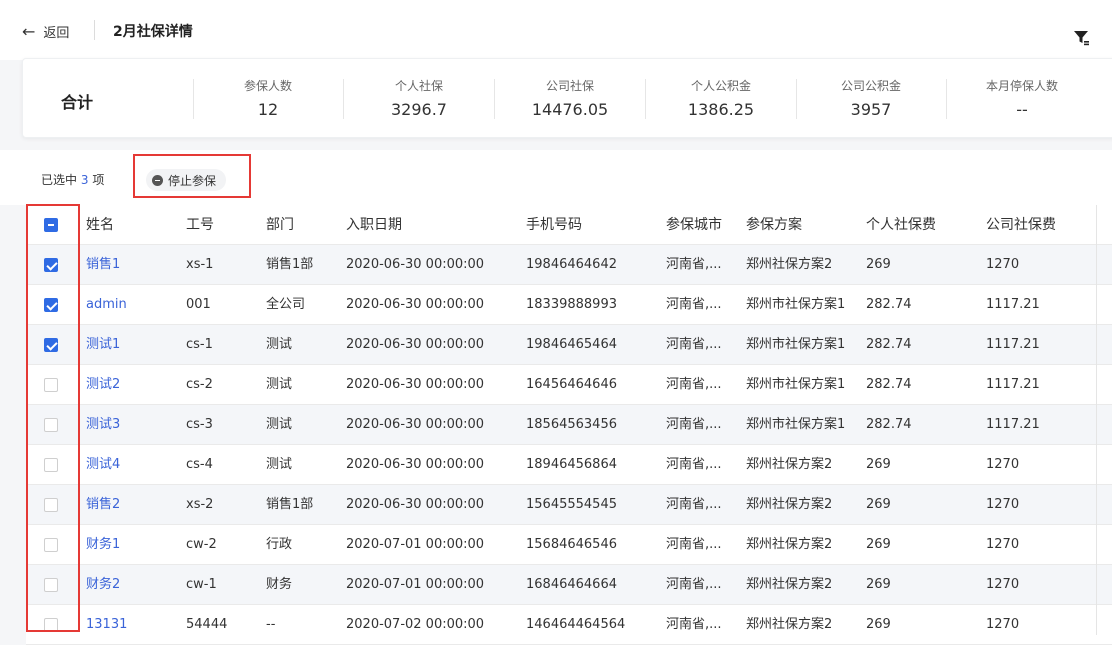  Describe the element at coordinates (103, 265) in the screenshot. I see `cell-name: 销售1` at that location.